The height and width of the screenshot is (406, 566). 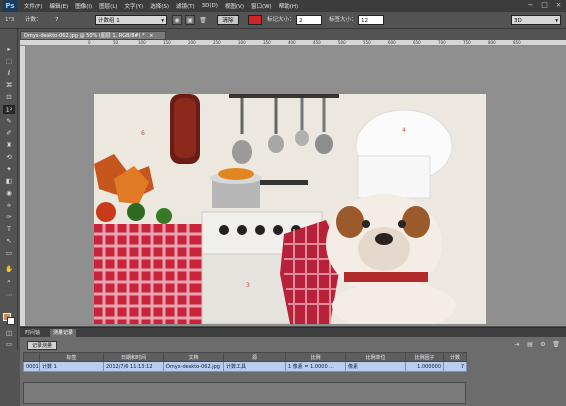 What do you see at coordinates (9, 281) in the screenshot?
I see `zoom-tool-icon: ⌕` at bounding box center [9, 281].